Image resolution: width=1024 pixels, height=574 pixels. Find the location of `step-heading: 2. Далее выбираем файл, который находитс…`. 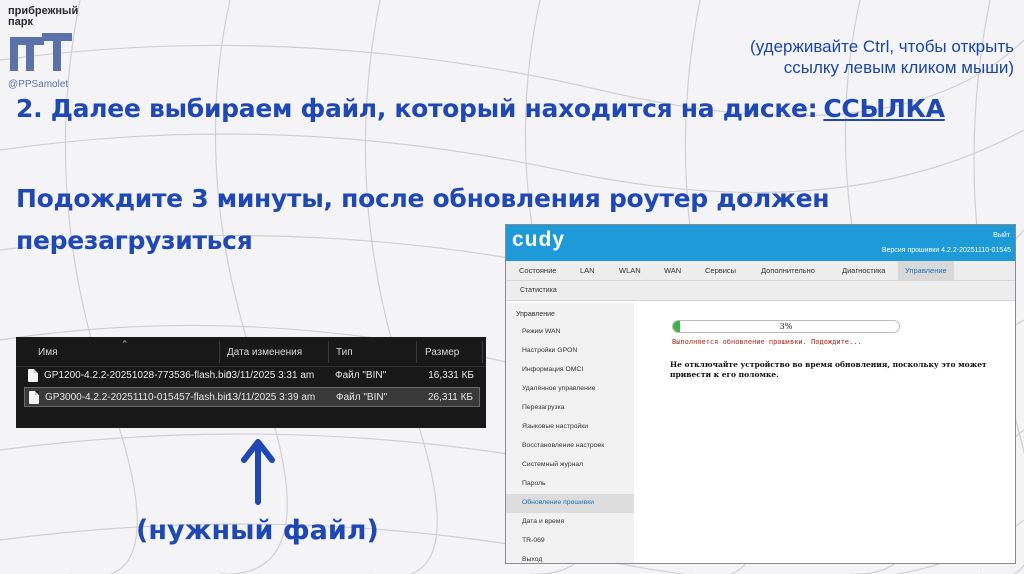

step-heading: 2. Далее выбираем файл, который находитс… is located at coordinates (480, 108).